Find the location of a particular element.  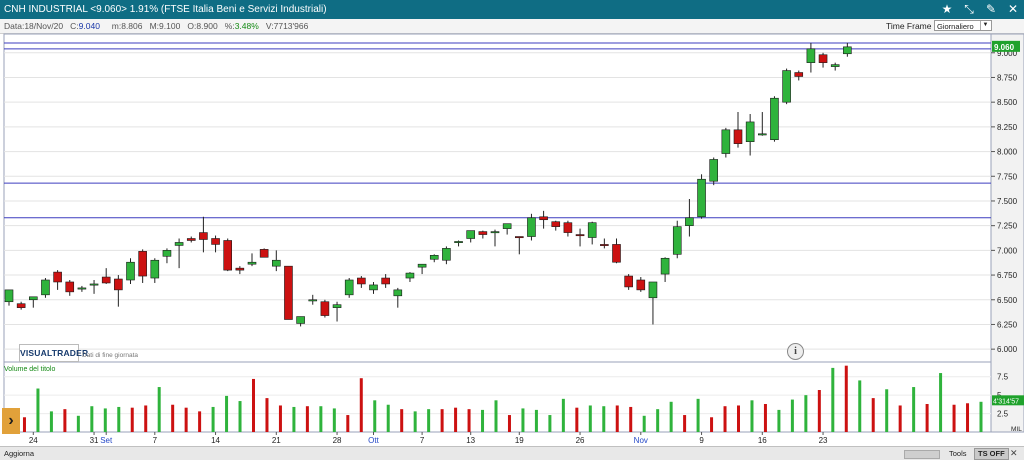

volume-tick-label: 7.5 is located at coordinates (1003, 377).